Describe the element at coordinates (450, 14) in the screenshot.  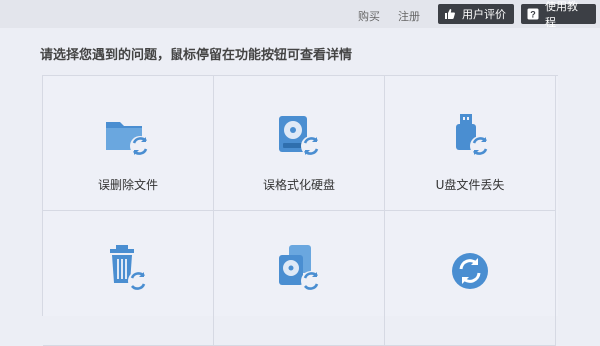
I see `thumbs-up-icon` at that location.